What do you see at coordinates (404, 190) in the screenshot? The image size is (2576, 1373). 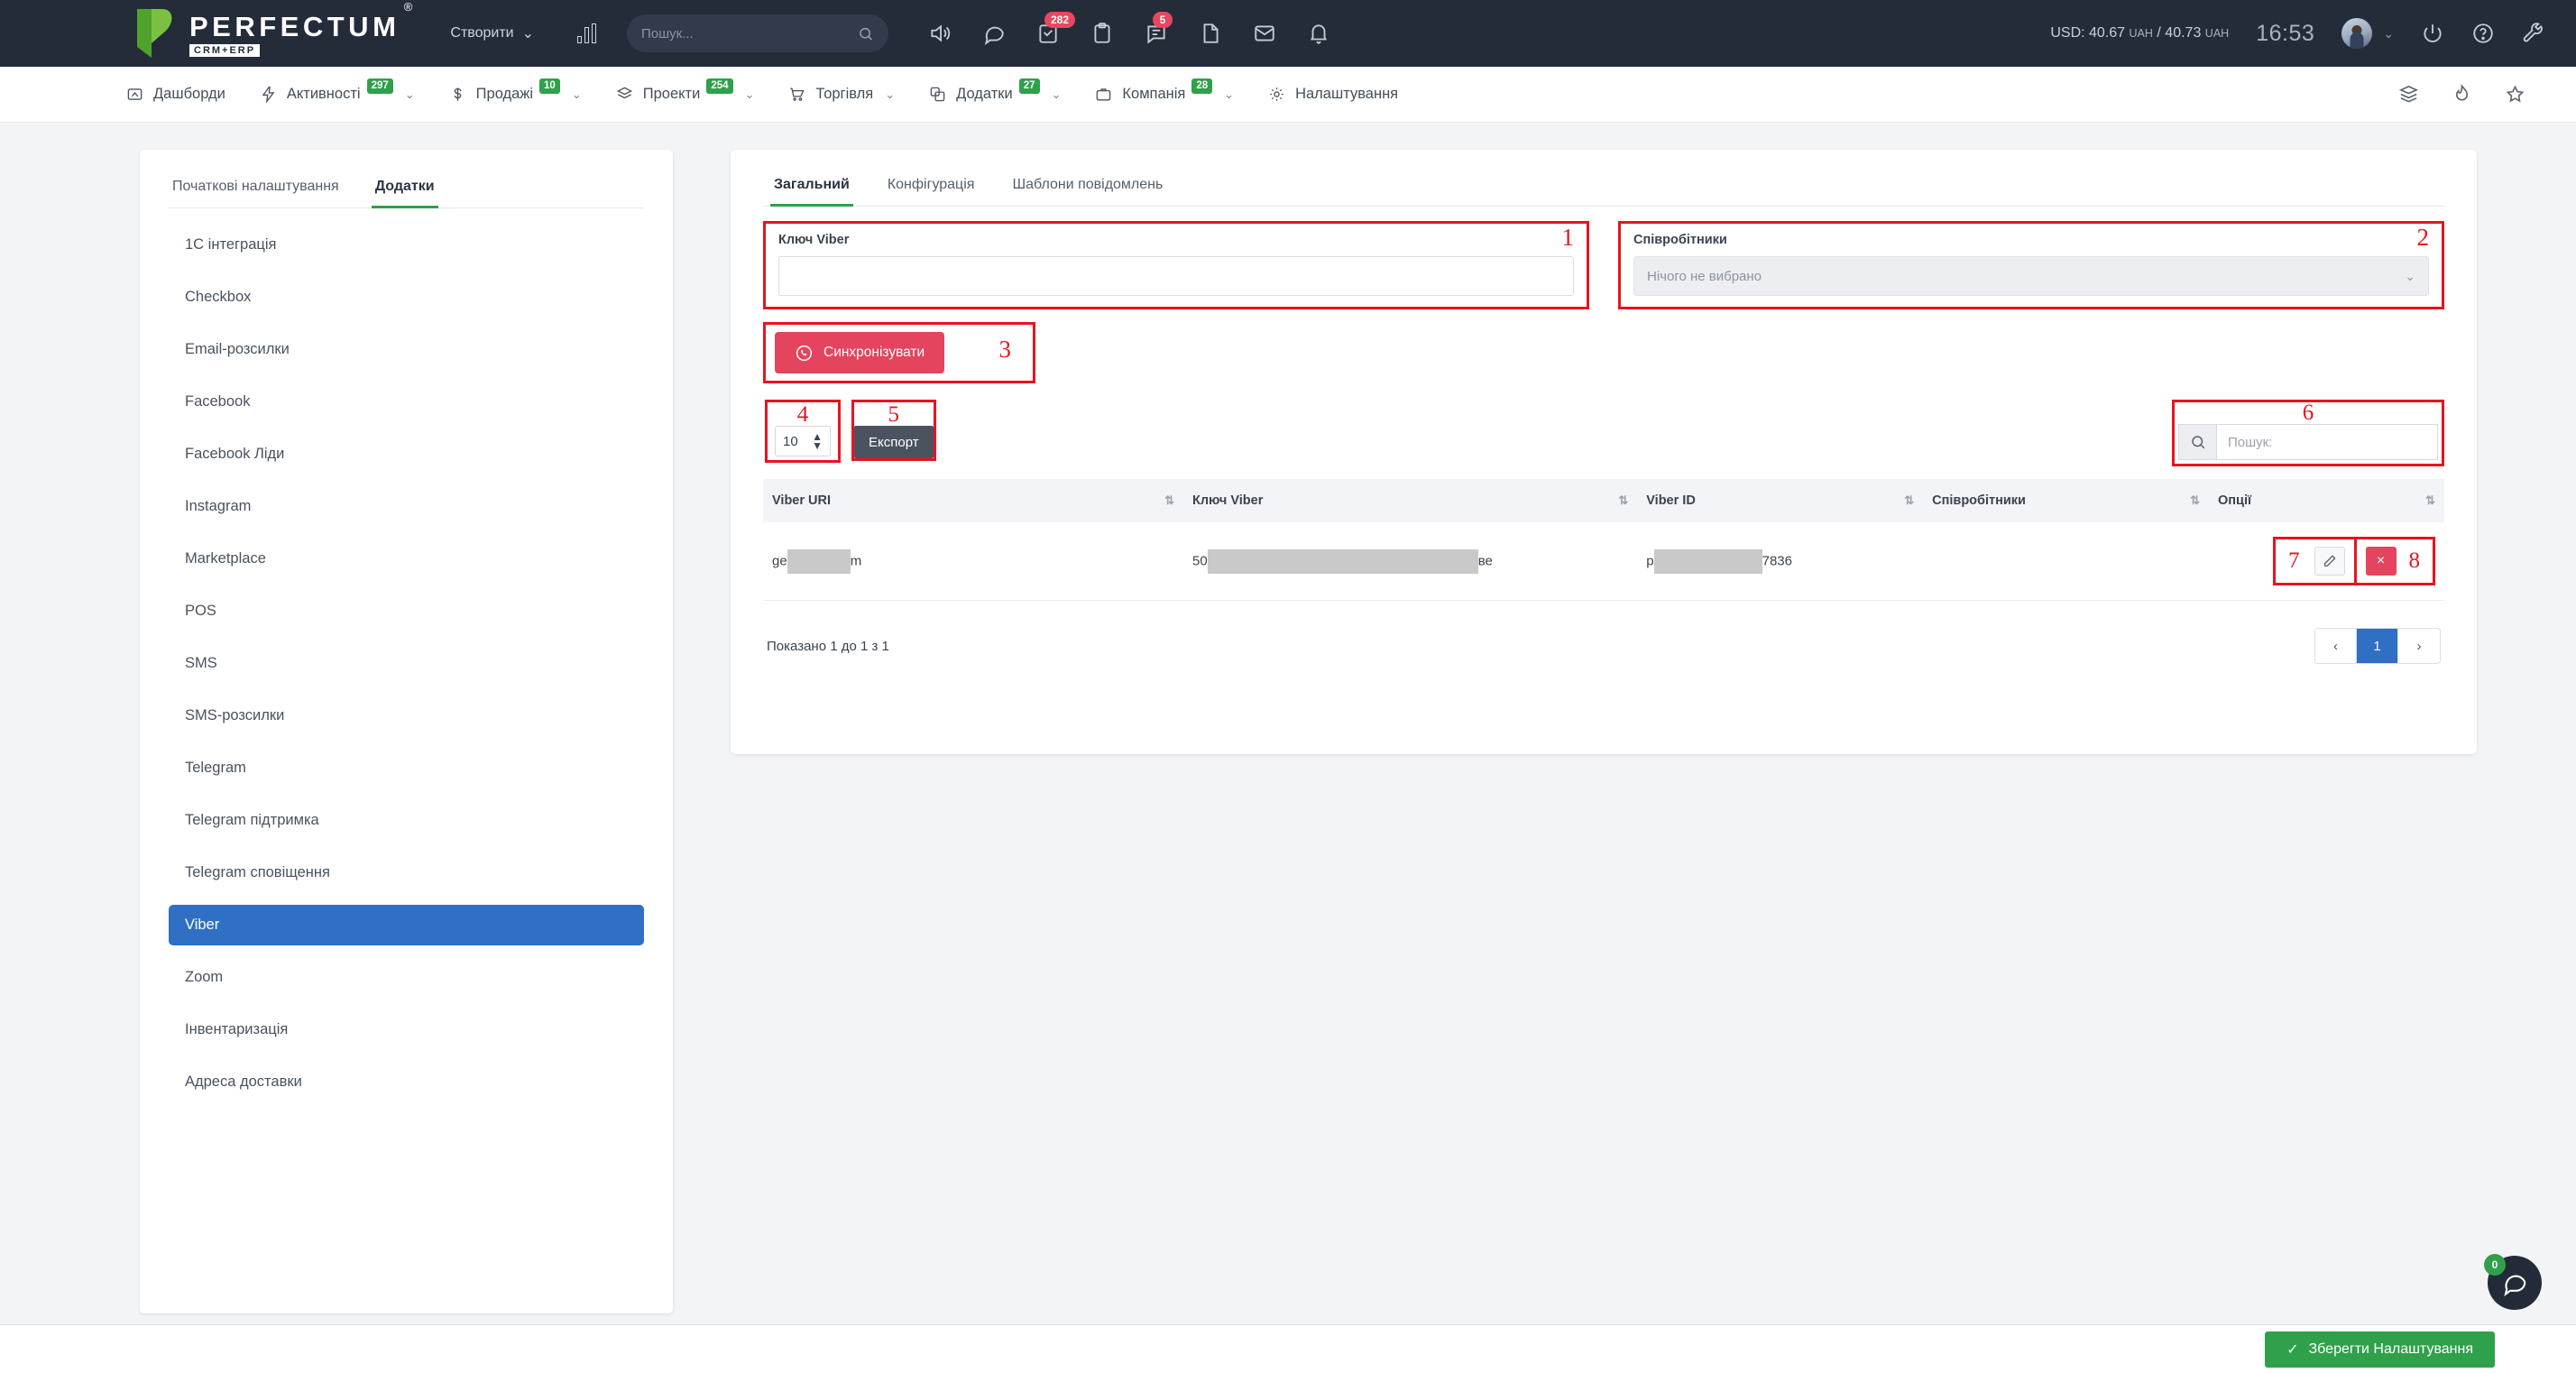 I see `sidebar-tab-apps: Додатки` at bounding box center [404, 190].